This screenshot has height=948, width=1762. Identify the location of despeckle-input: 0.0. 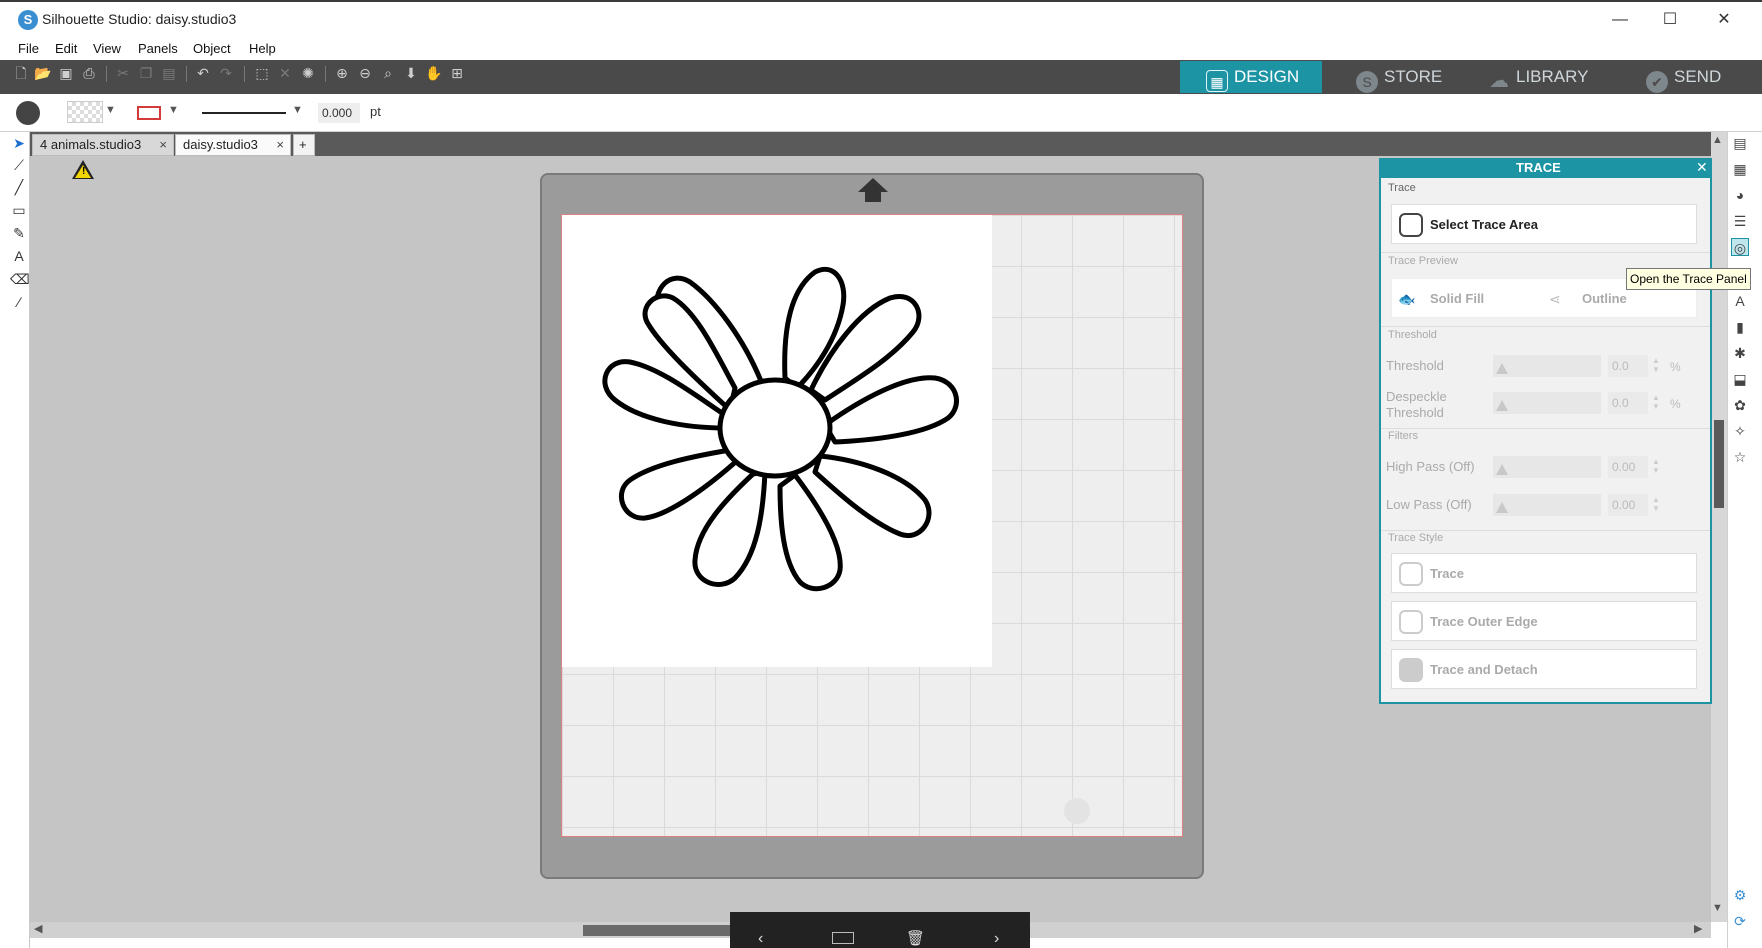
(1628, 403).